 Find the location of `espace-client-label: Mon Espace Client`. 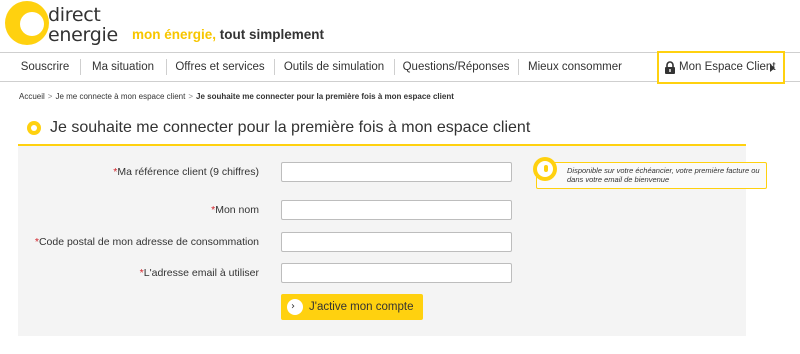

espace-client-label: Mon Espace Client is located at coordinates (727, 67).